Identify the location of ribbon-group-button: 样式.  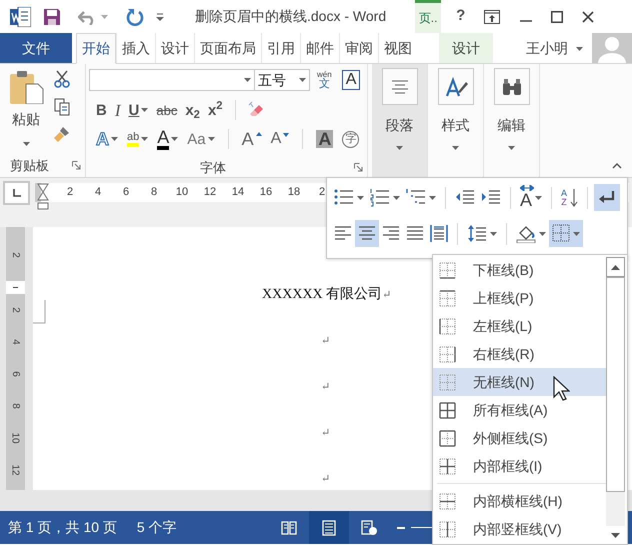
(456, 120).